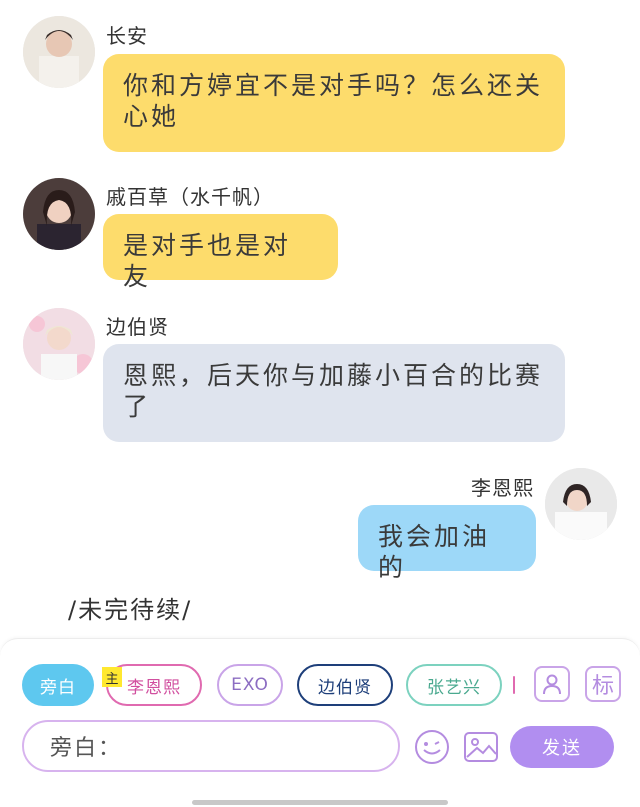 Image resolution: width=640 pixels, height=807 pixels. Describe the element at coordinates (137, 327) in the screenshot. I see `sender-name: 边伯贤` at that location.